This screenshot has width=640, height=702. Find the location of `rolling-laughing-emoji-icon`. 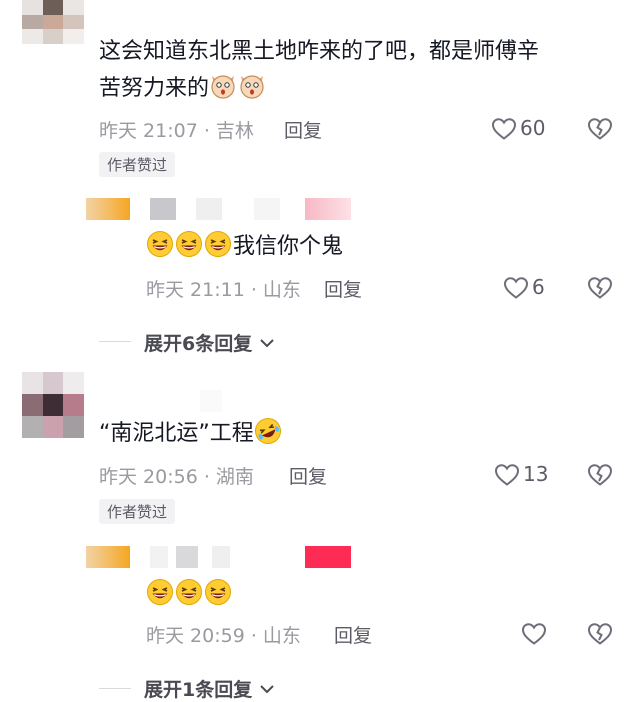

rolling-laughing-emoji-icon is located at coordinates (268, 431).